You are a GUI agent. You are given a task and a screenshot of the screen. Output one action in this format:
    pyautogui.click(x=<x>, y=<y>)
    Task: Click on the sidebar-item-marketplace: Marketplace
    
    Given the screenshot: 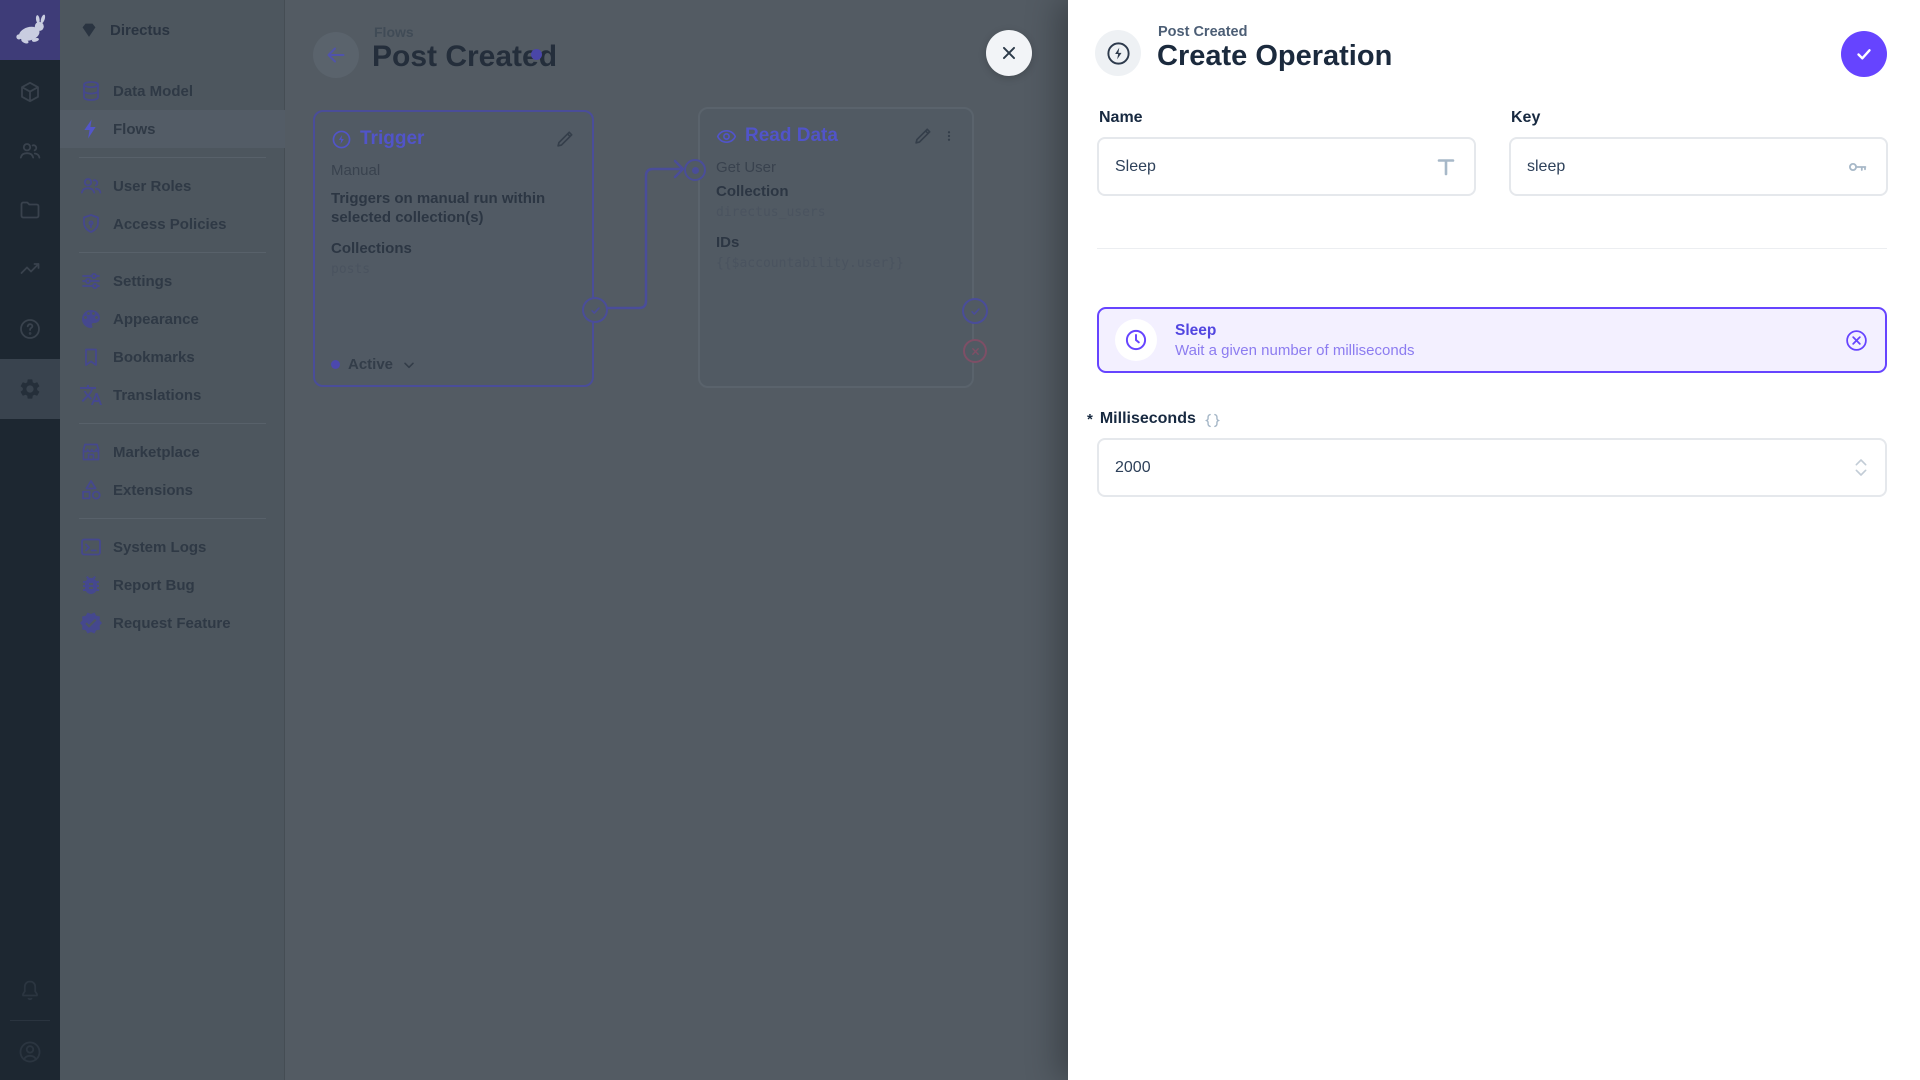 What is the action you would take?
    pyautogui.click(x=172, y=452)
    